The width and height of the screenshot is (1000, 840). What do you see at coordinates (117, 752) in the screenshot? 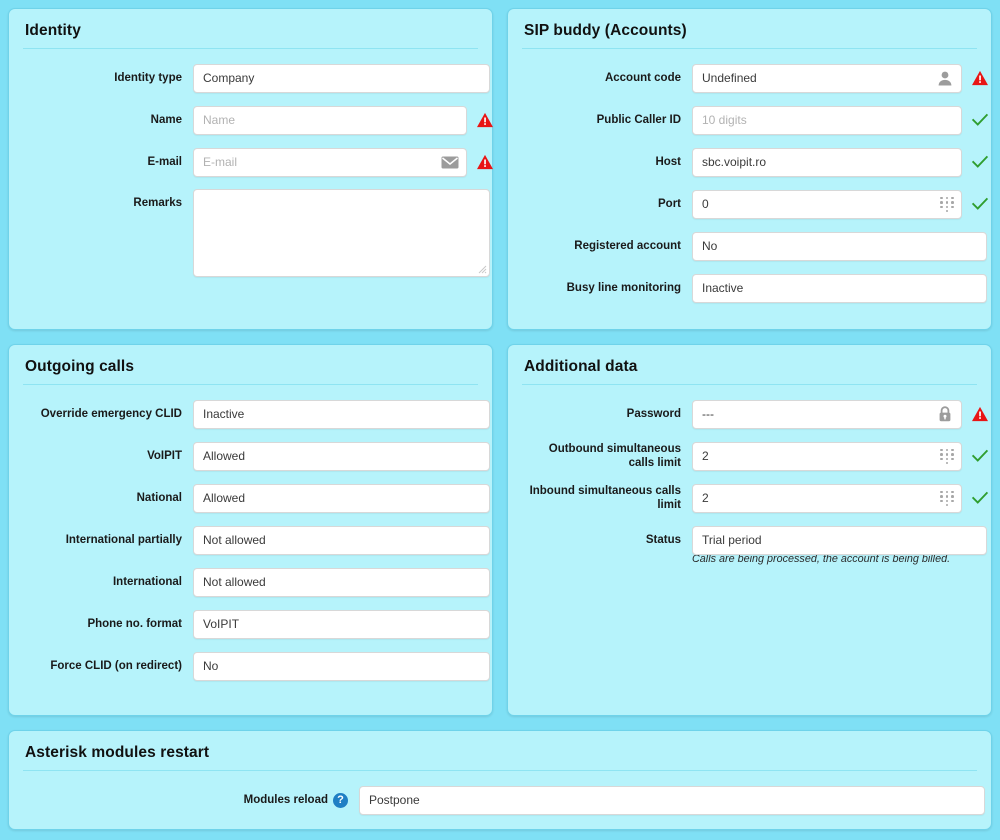
I see `panel-title-asterisk-modules-restart: Asterisk modules restart` at bounding box center [117, 752].